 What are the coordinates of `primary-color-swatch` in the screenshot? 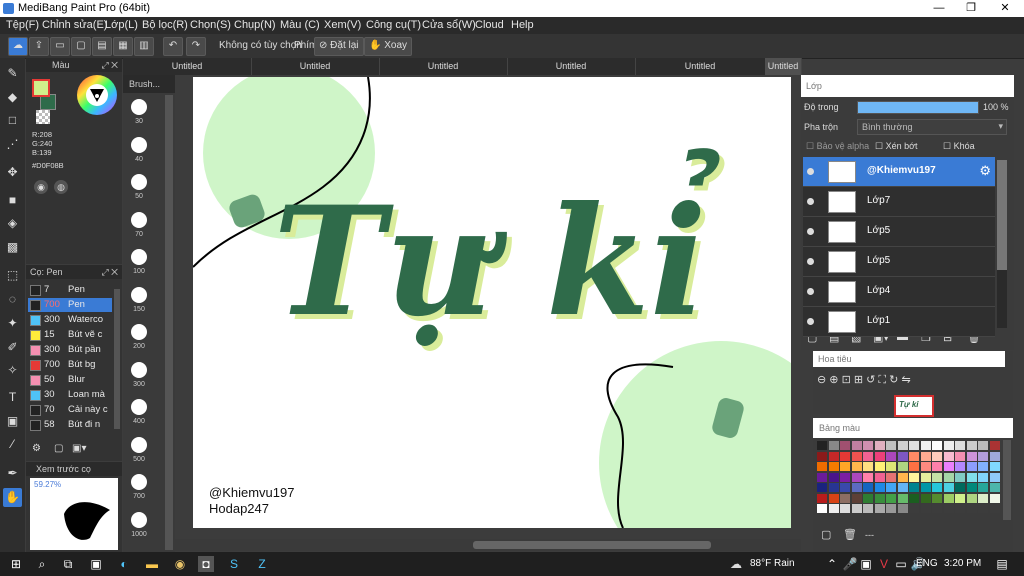 It's located at (41, 88).